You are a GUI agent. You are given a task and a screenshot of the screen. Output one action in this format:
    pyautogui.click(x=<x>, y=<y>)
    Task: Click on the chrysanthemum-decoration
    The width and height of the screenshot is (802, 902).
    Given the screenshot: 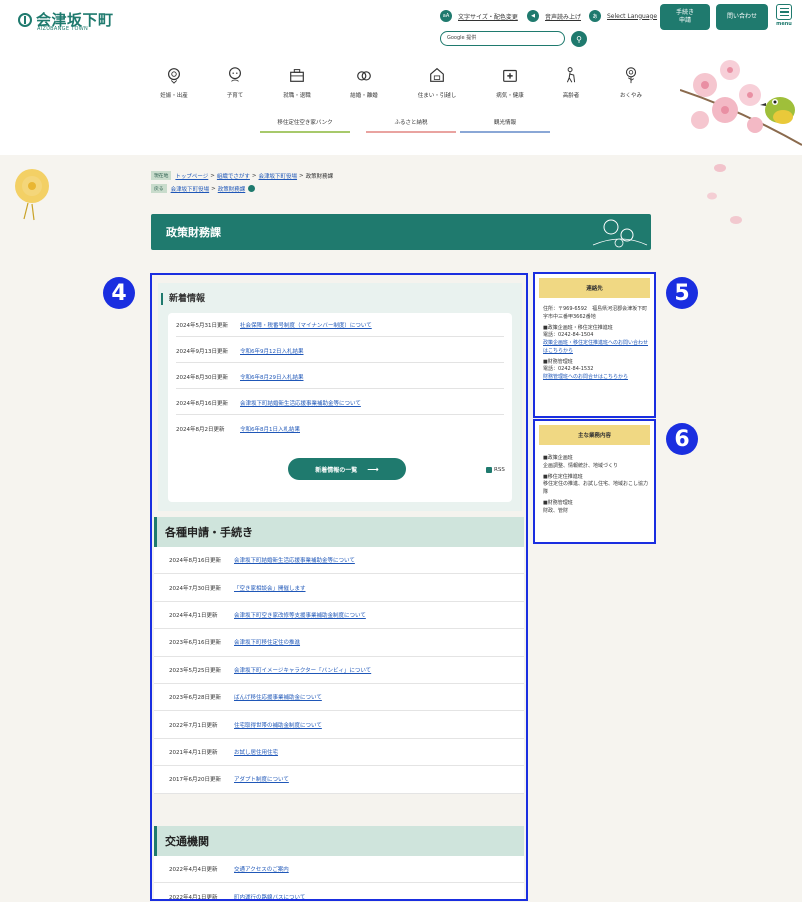 What is the action you would take?
    pyautogui.click(x=32, y=195)
    